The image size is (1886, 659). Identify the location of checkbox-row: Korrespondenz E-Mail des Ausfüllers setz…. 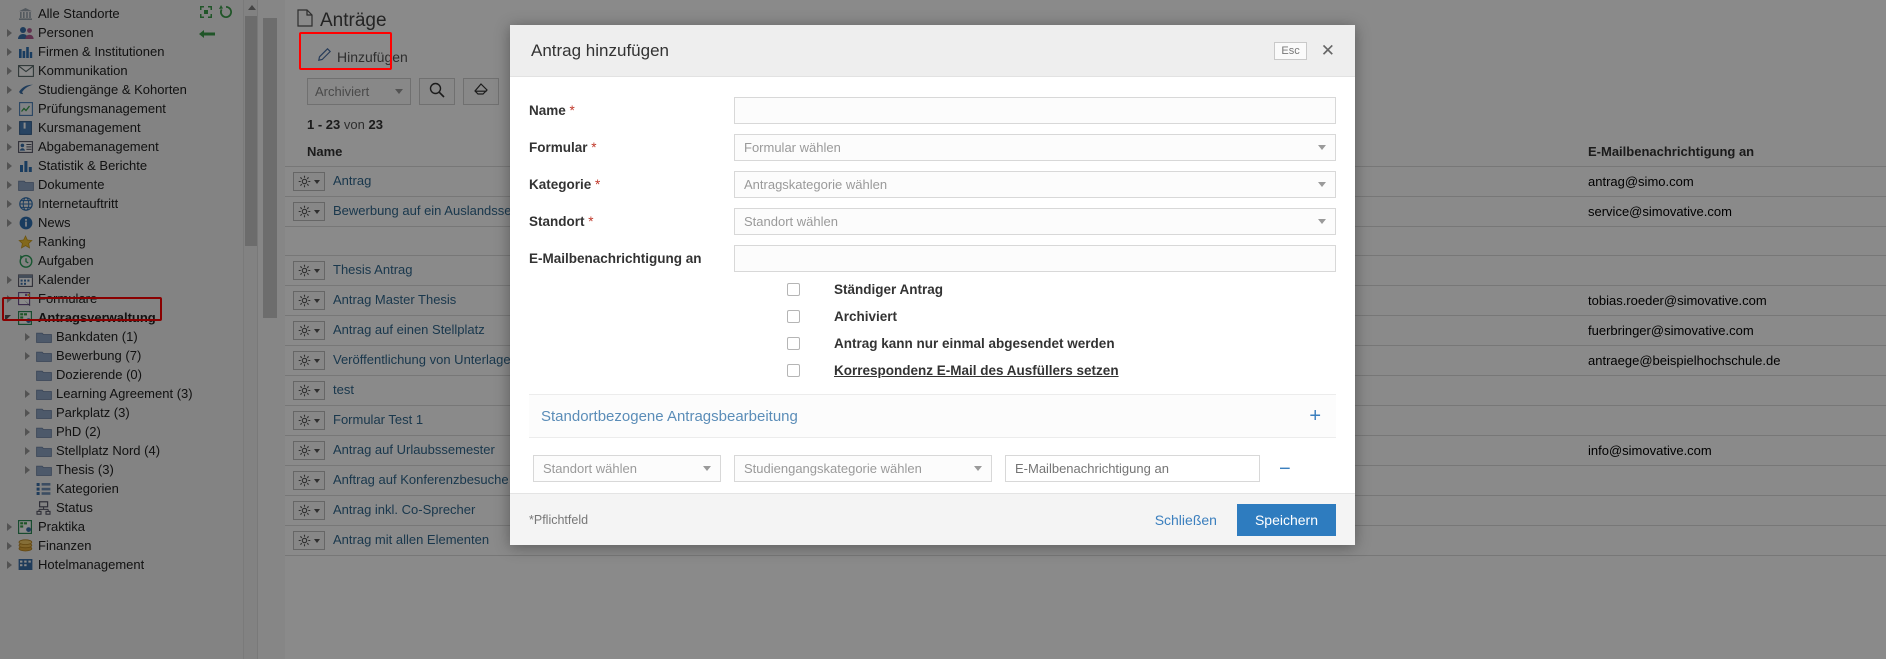
(932, 370).